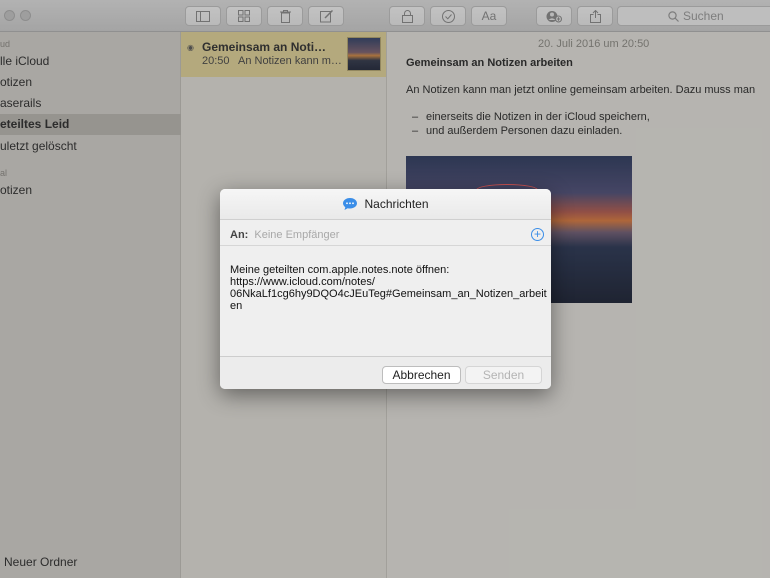 The image size is (770, 578). Describe the element at coordinates (239, 235) in the screenshot. I see `recipient-label: An:` at that location.